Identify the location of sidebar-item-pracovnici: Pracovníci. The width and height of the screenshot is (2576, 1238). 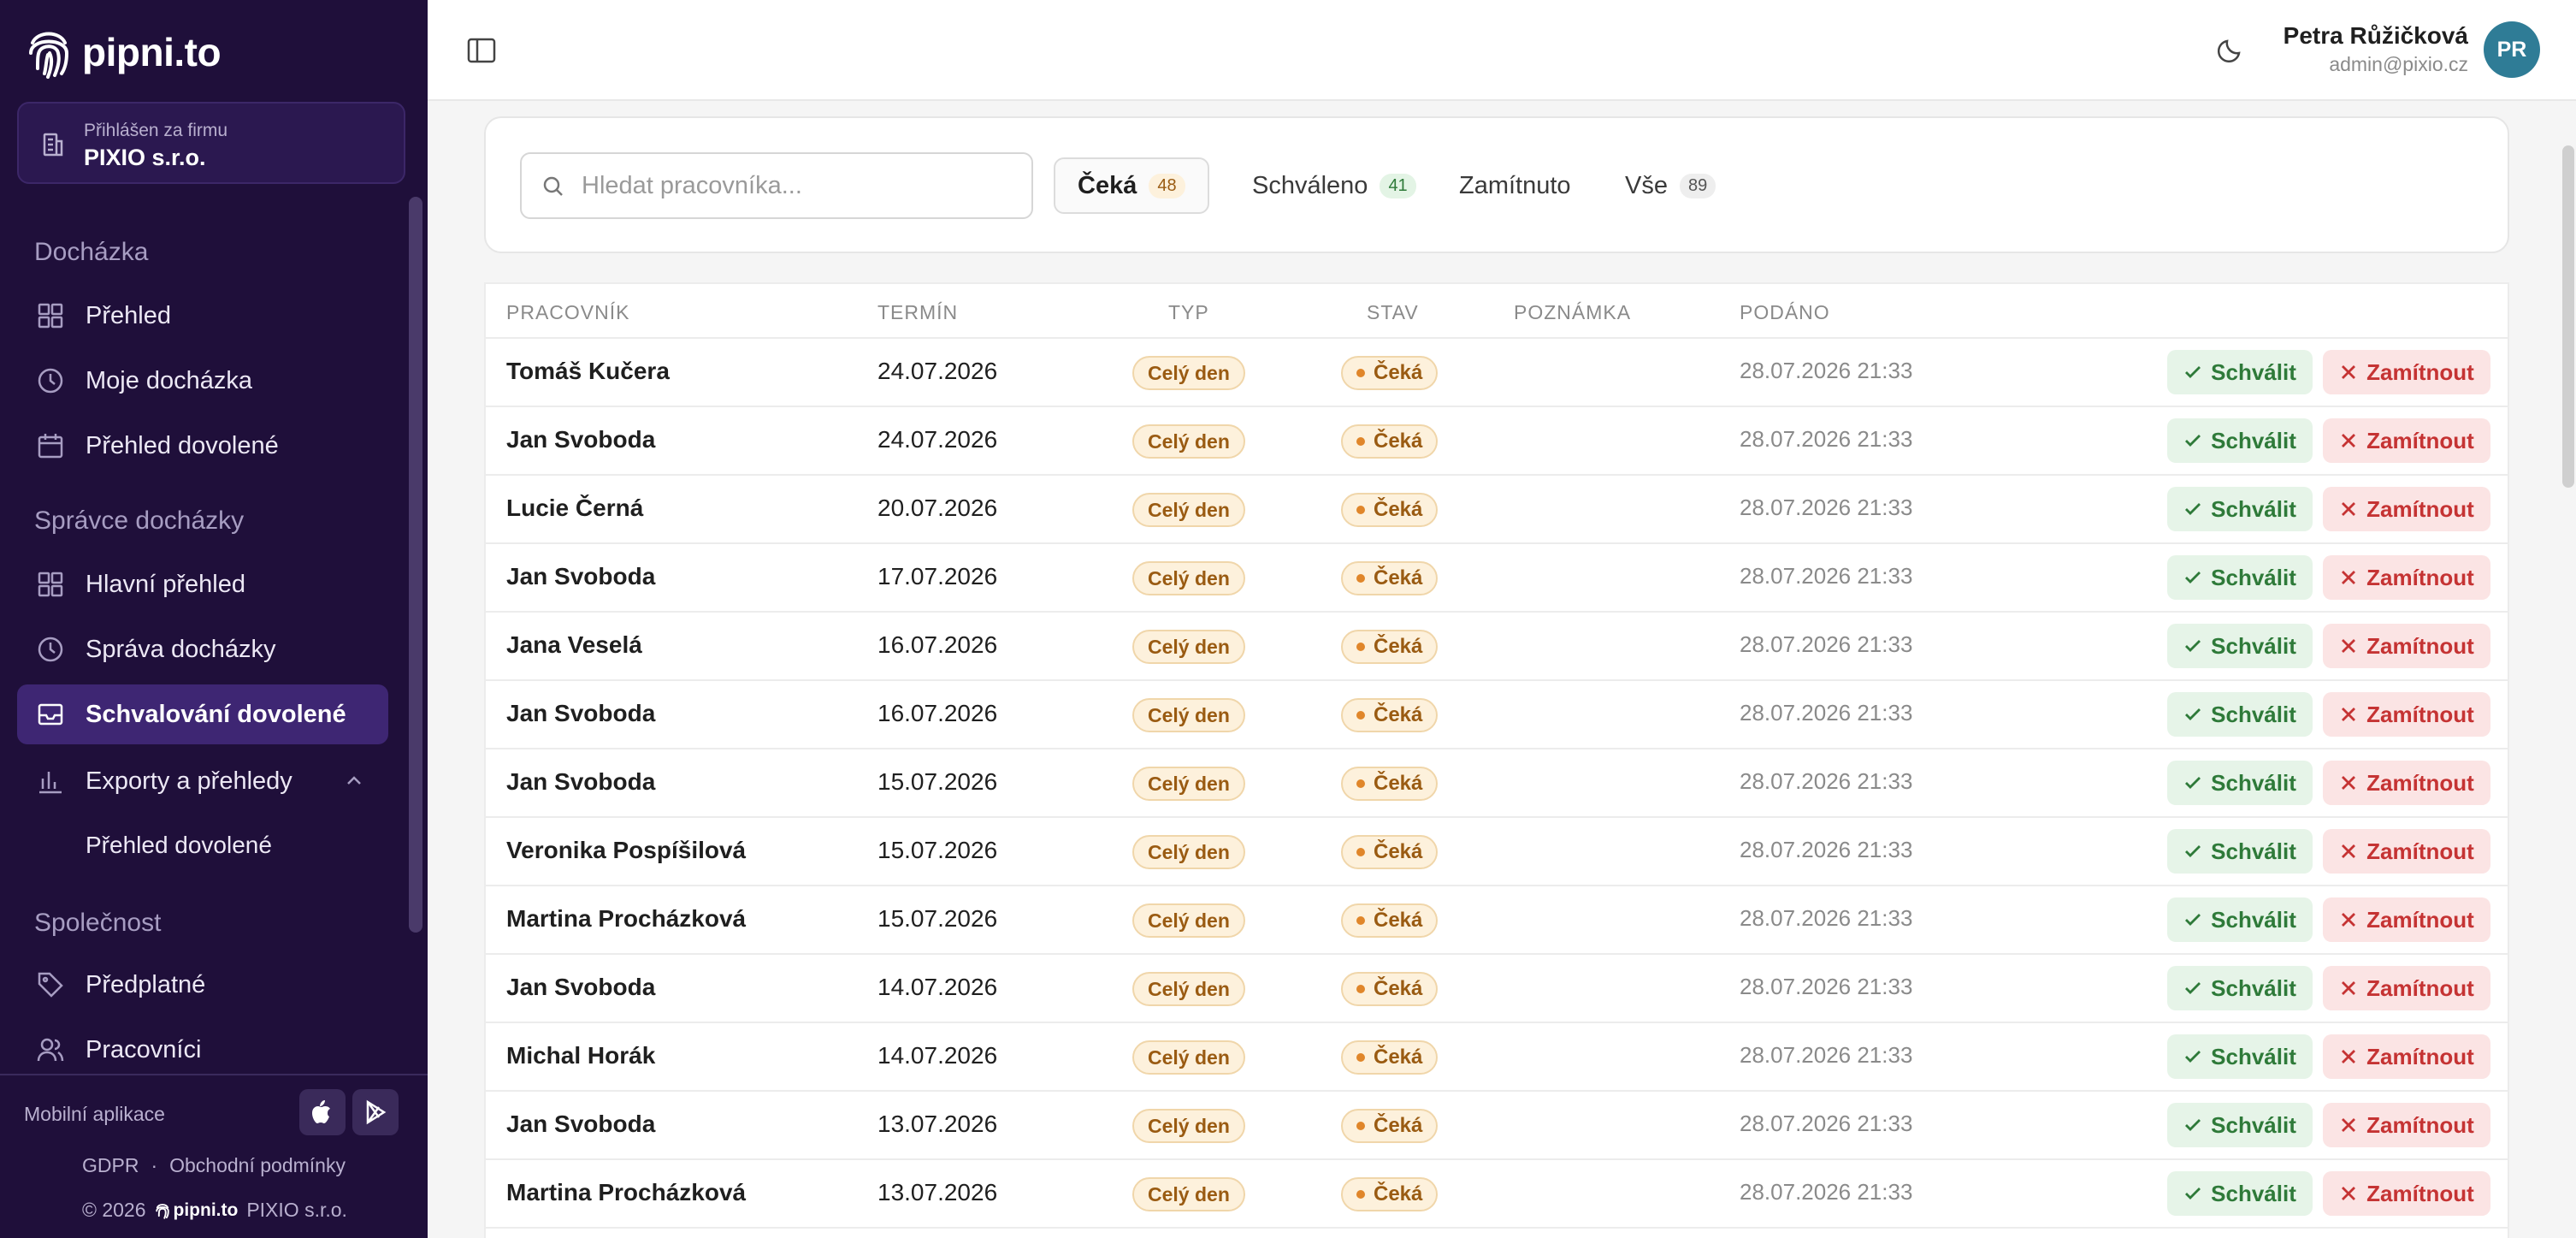
(202, 1050).